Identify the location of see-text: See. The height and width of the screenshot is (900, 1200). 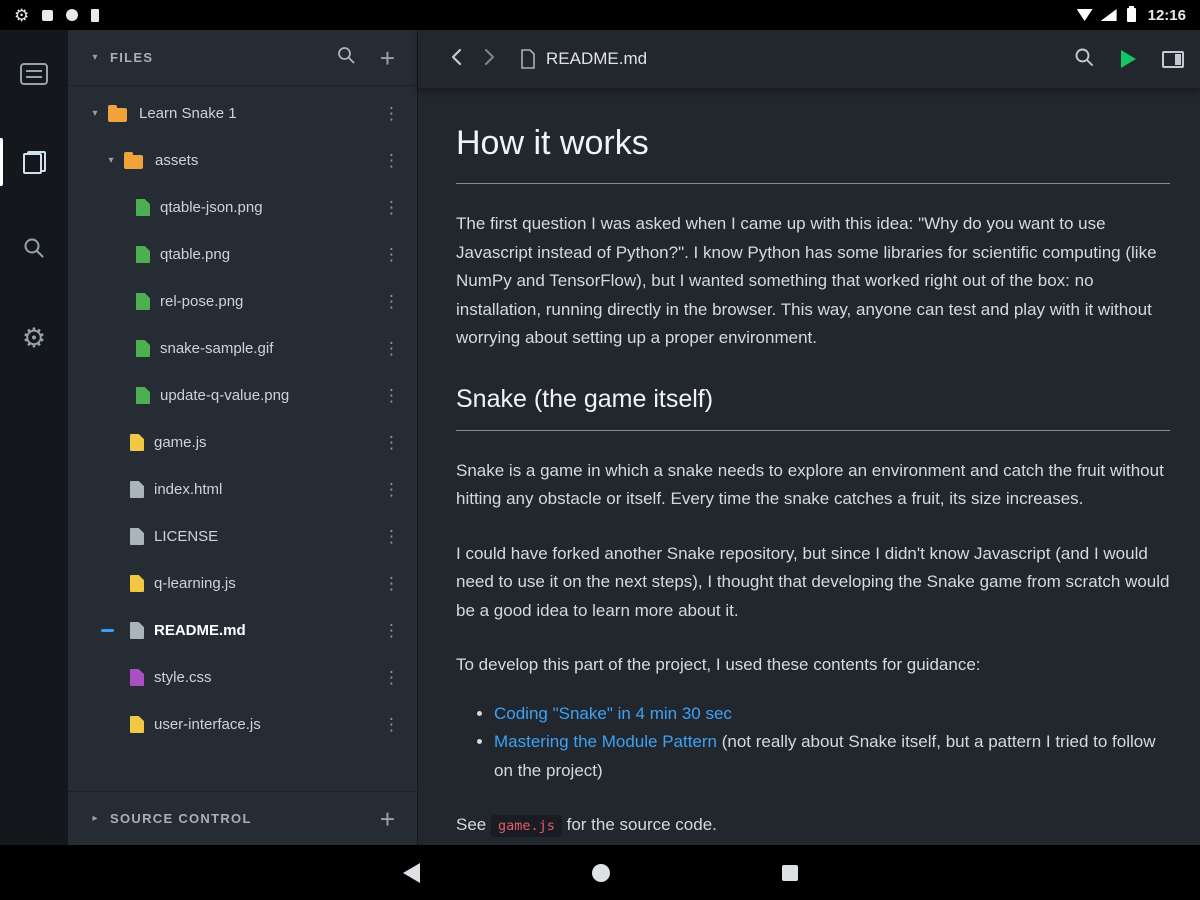
(473, 824).